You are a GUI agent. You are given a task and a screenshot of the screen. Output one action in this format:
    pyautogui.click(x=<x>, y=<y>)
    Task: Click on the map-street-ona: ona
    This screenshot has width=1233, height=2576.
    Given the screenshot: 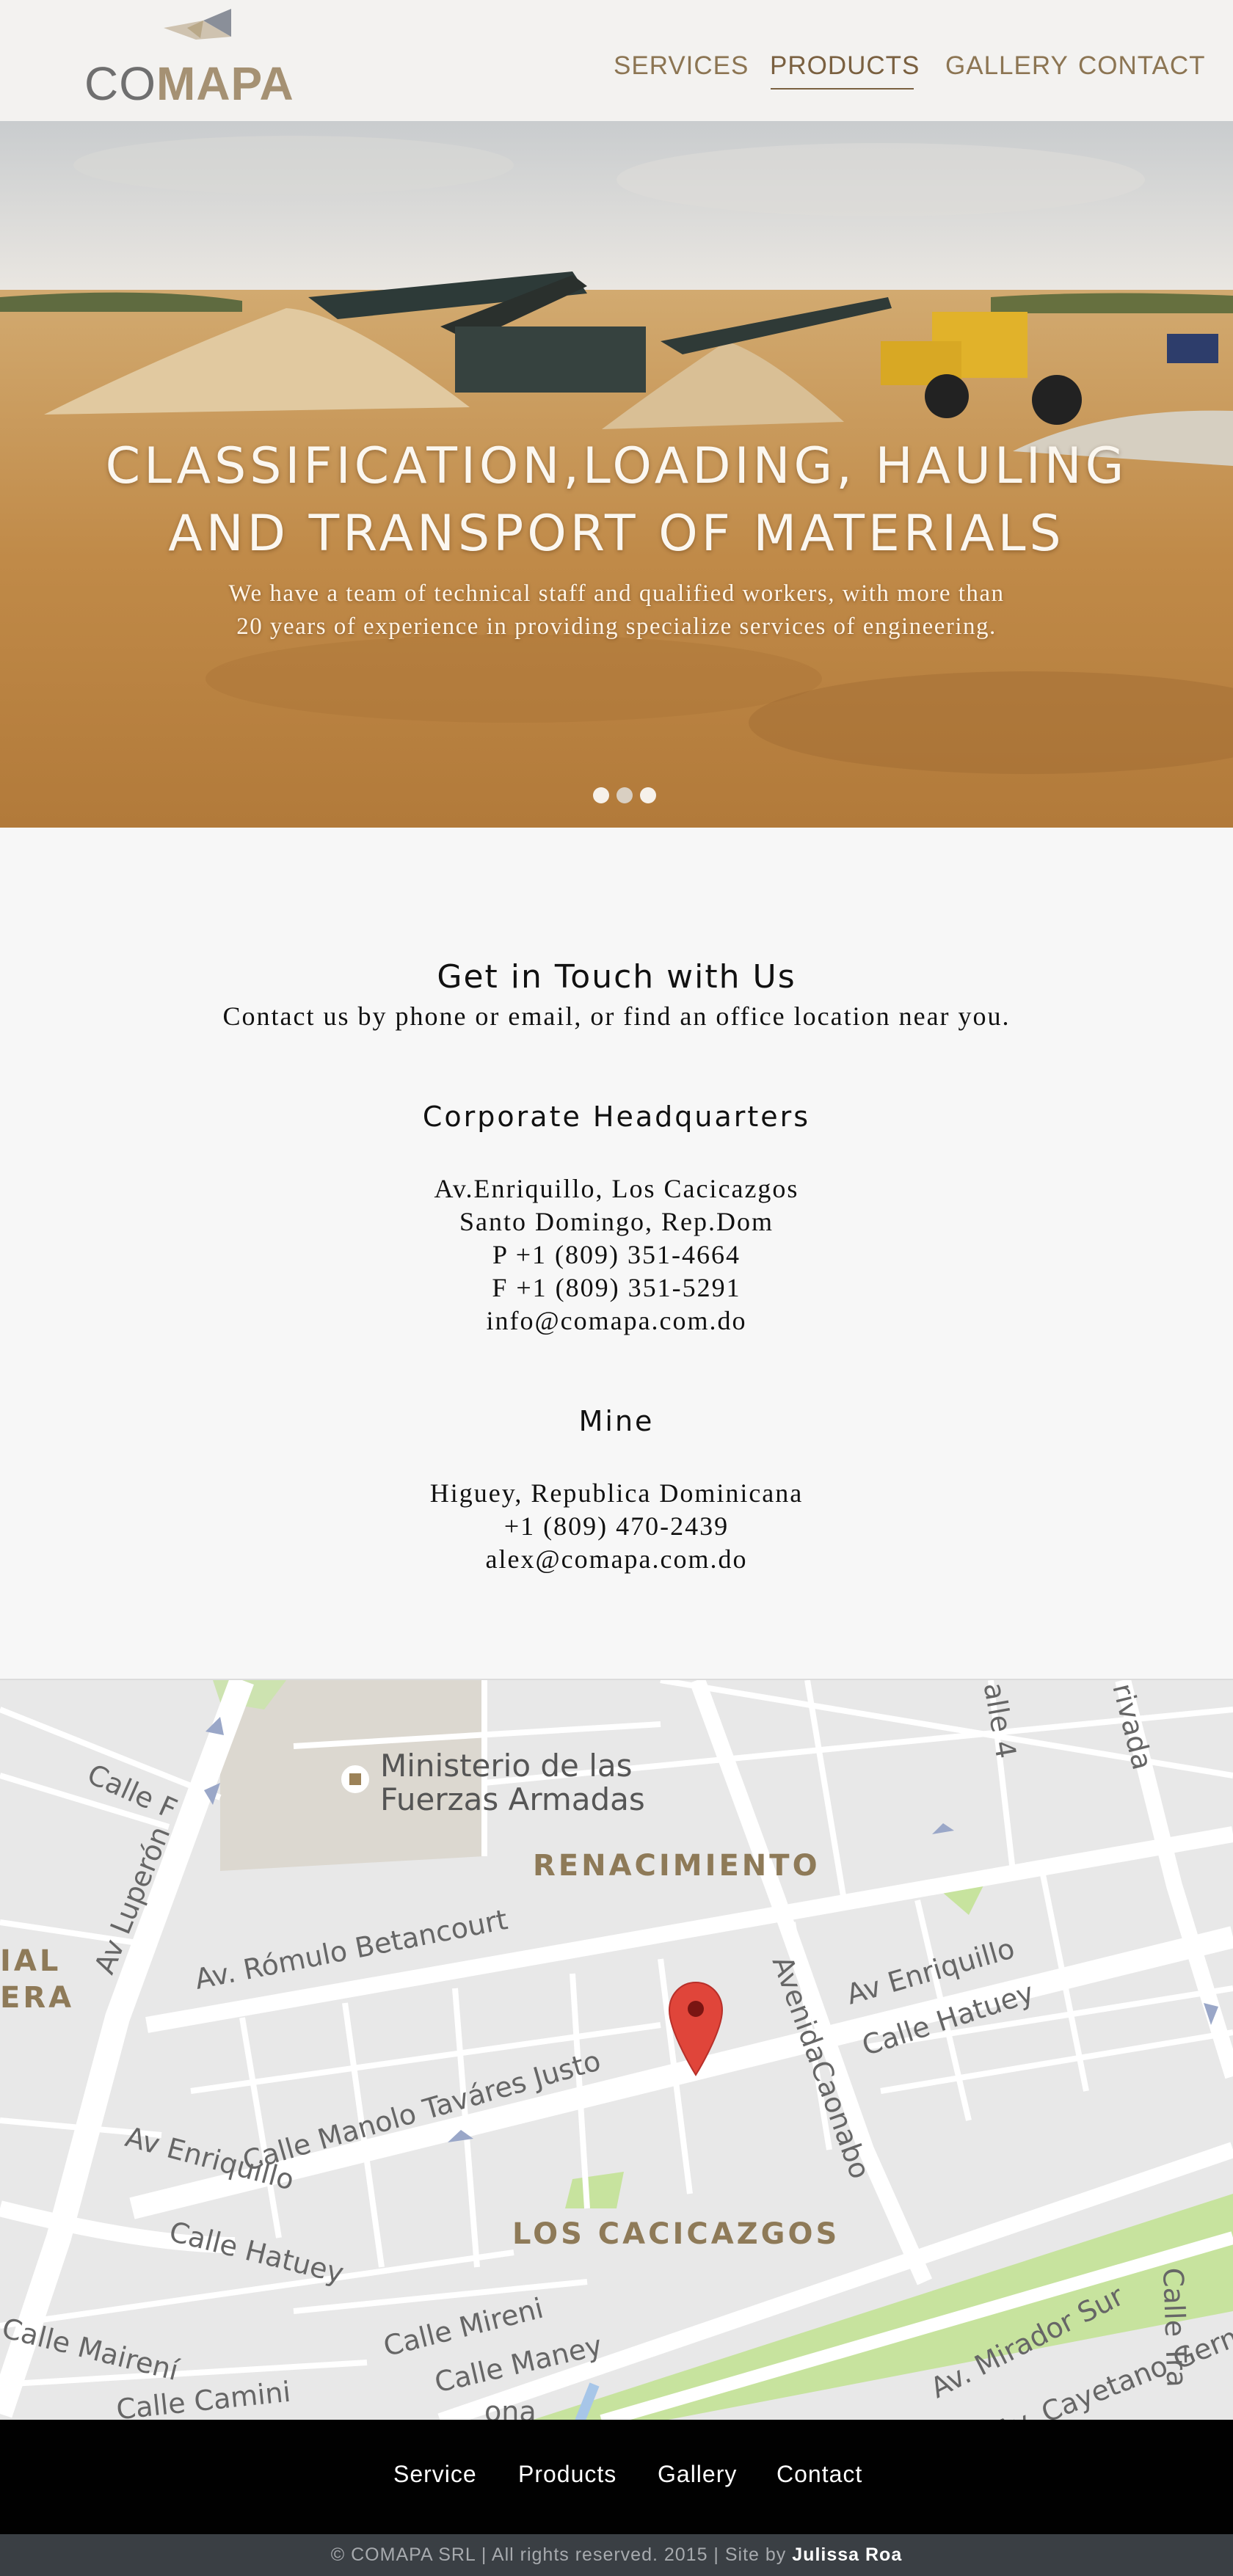 What is the action you would take?
    pyautogui.click(x=510, y=2408)
    